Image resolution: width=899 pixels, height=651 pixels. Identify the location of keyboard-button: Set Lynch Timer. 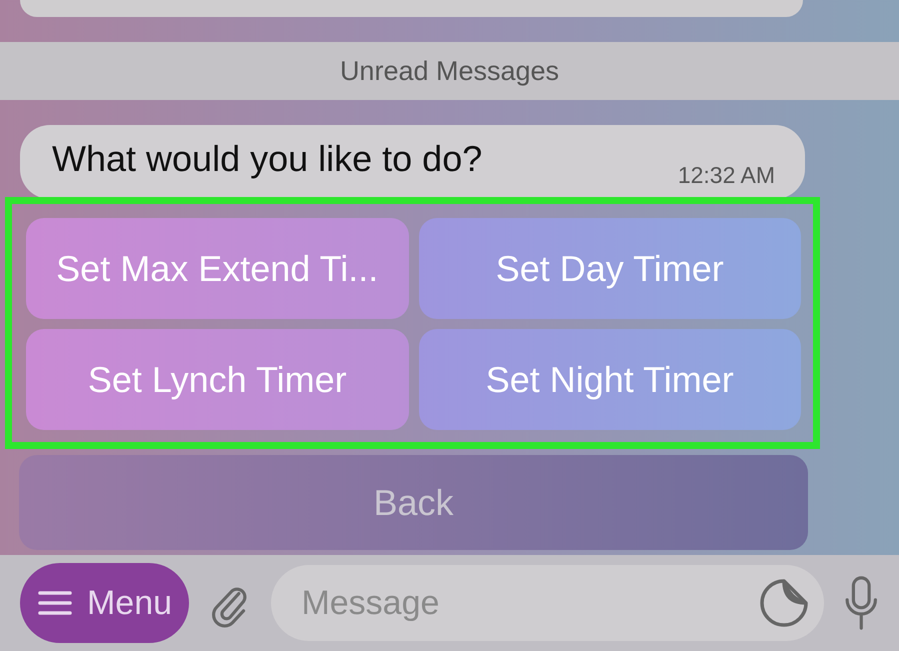
(217, 379).